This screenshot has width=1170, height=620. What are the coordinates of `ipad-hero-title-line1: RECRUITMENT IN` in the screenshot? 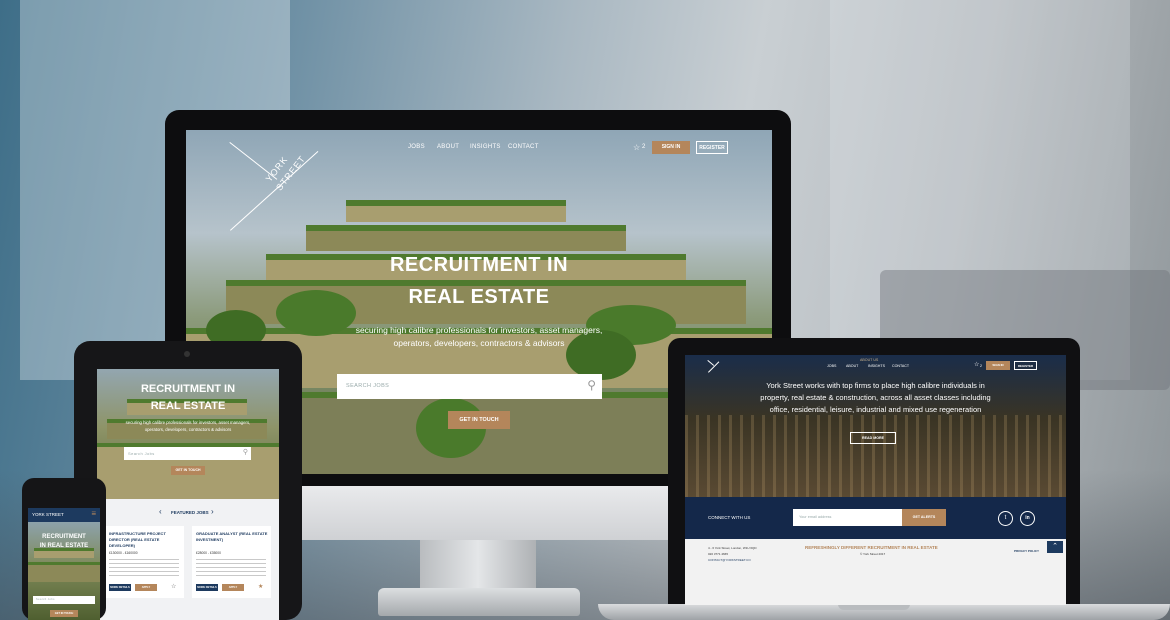 It's located at (188, 389).